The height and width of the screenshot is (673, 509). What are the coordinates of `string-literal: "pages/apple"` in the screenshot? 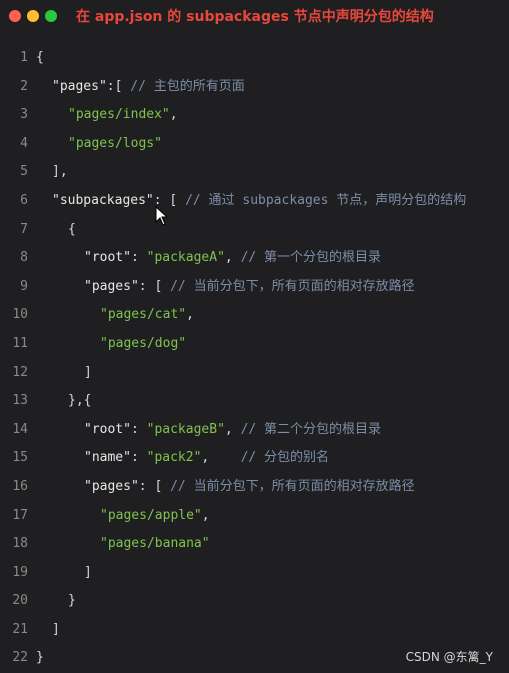 It's located at (151, 515).